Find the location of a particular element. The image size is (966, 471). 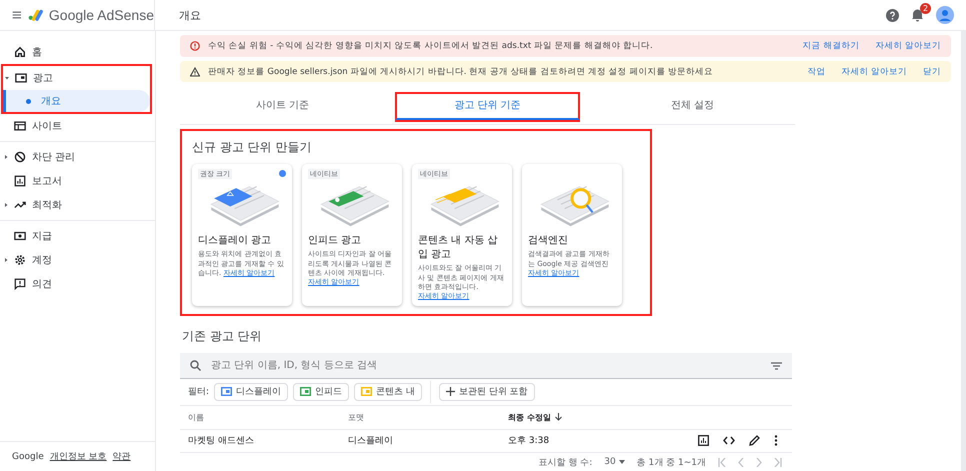

app-name: Google AdSense is located at coordinates (101, 15).